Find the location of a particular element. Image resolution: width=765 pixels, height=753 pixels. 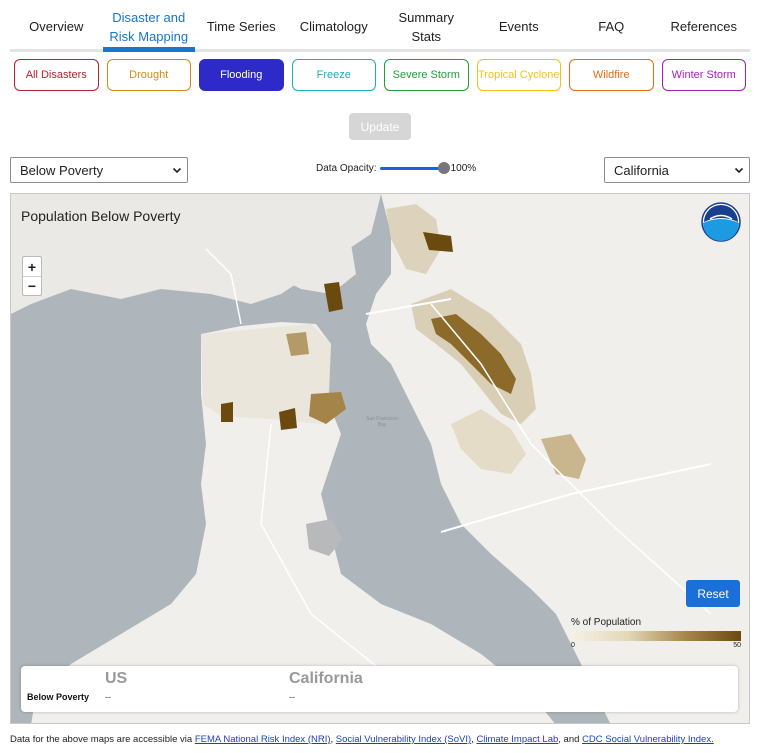

tab-references: References is located at coordinates (704, 24).